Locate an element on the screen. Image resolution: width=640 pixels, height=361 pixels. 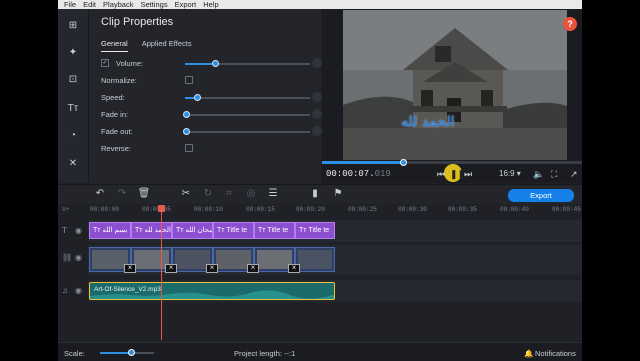
skip-back-icon: ⏮ is located at coordinates (441, 174).